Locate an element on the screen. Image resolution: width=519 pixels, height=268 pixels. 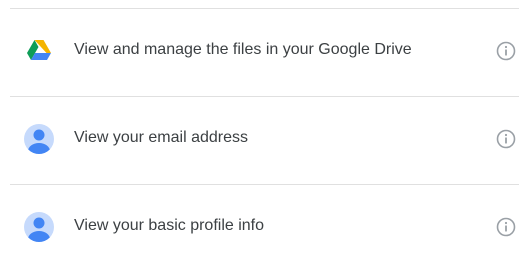
permission-label: View your email address is located at coordinates (161, 137).